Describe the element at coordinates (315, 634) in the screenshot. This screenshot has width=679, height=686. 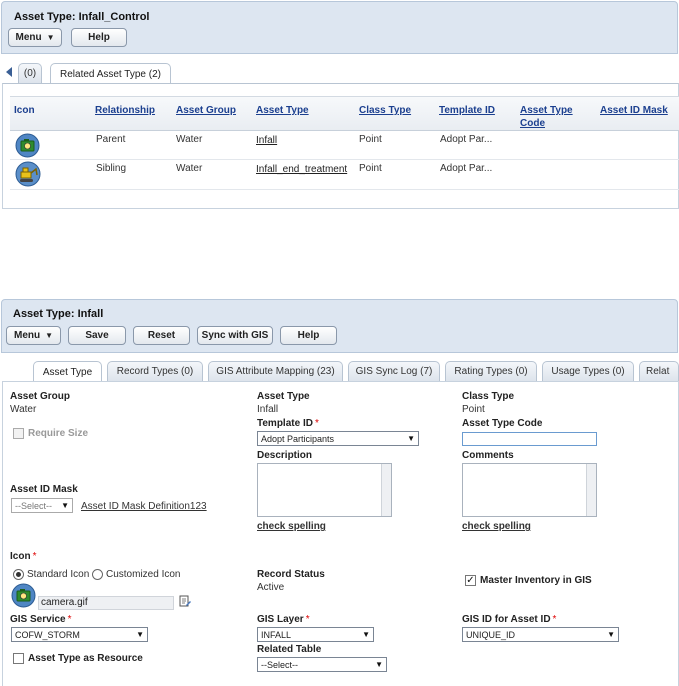
I see `gis-layer-select: INFALL ▼` at that location.